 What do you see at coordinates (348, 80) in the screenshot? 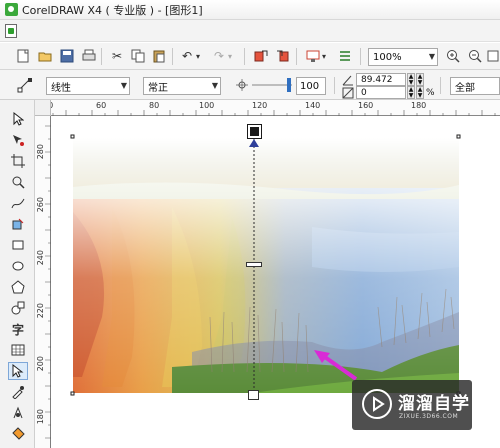
I see `angle-icon` at bounding box center [348, 80].